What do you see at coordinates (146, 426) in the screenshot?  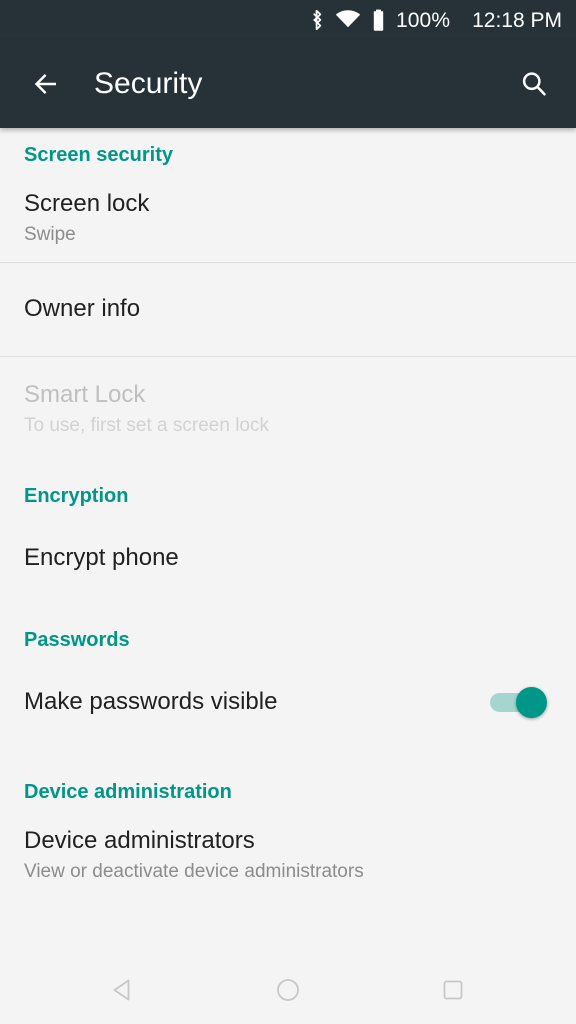 I see `list-item-subtitle: To use, first set a screen lock` at bounding box center [146, 426].